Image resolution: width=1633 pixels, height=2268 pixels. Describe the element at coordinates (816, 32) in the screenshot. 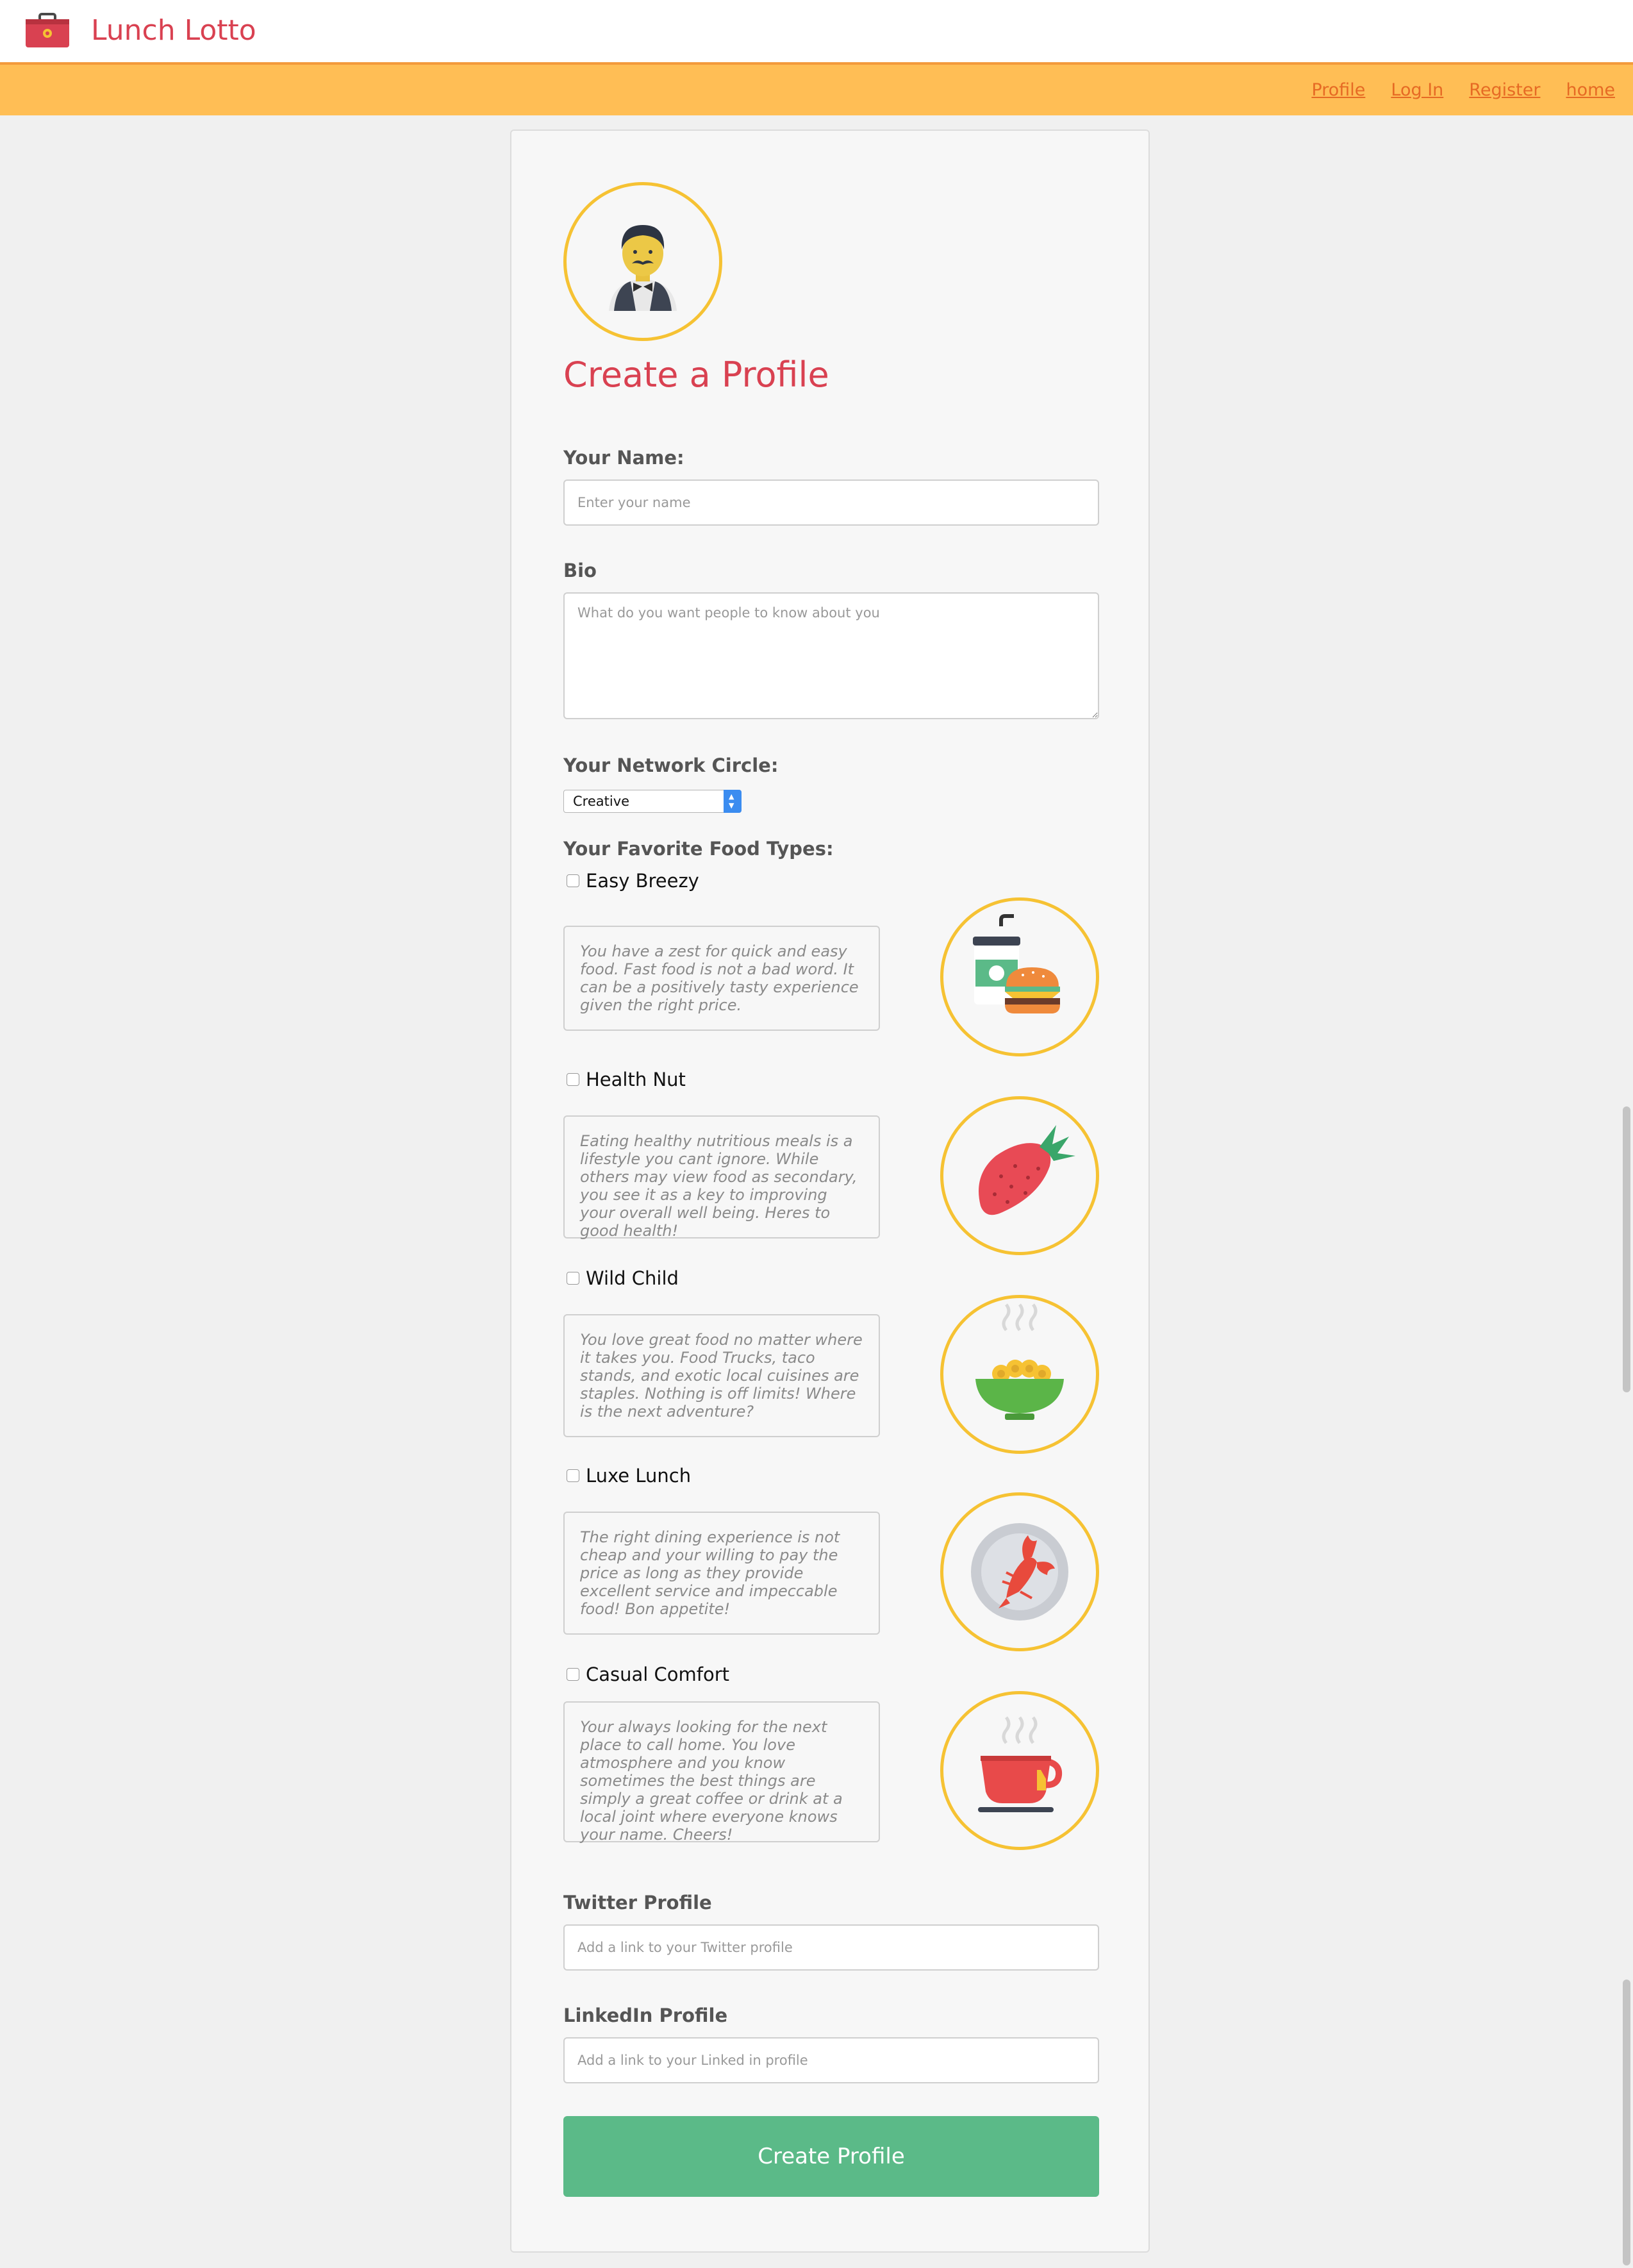

I see `top-header: Lunch Lotto` at that location.